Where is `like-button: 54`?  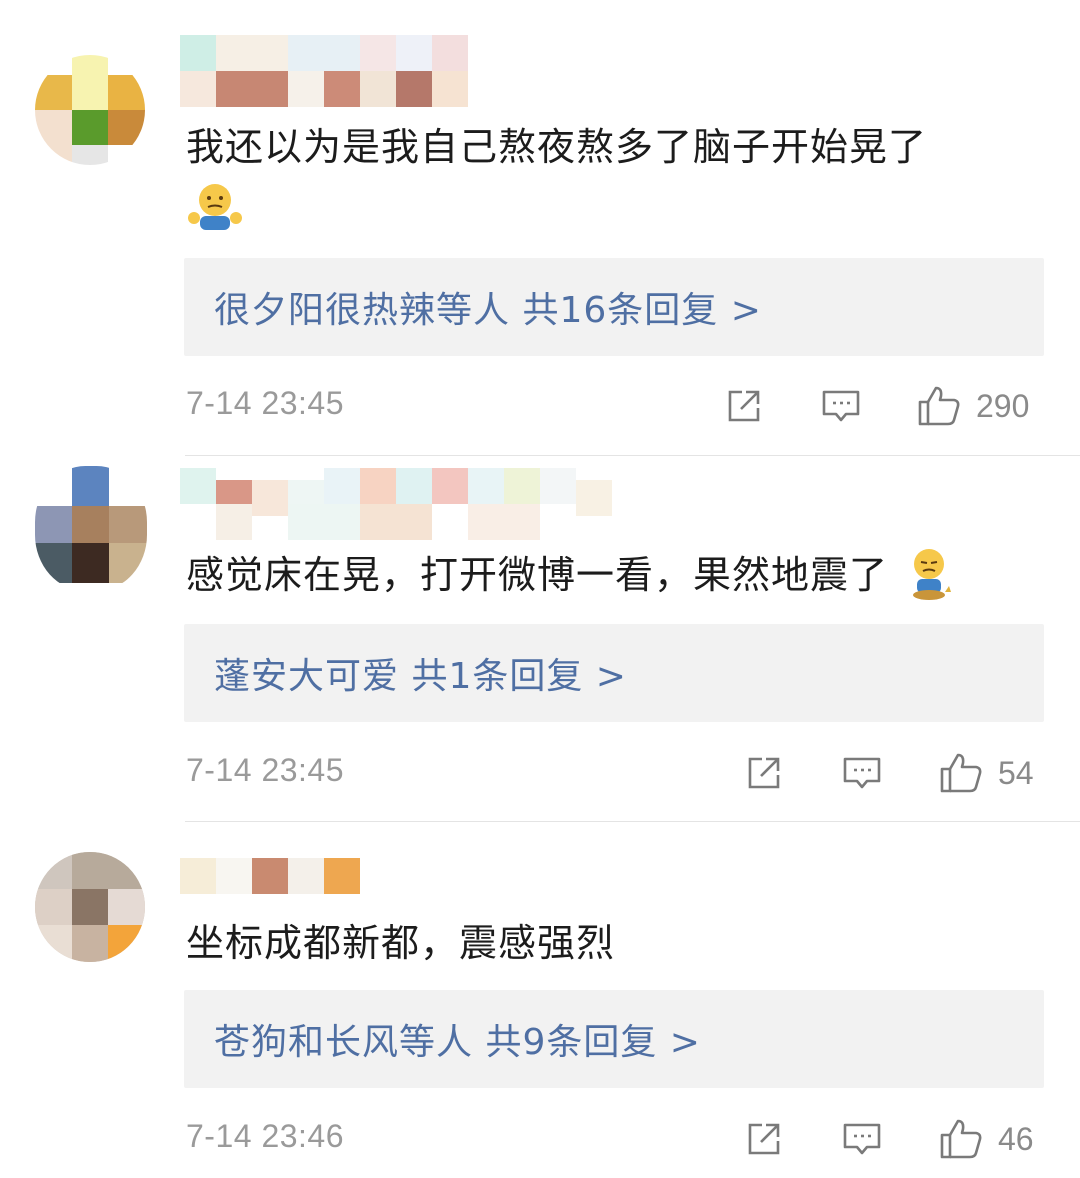
like-button: 54 is located at coordinates (986, 773).